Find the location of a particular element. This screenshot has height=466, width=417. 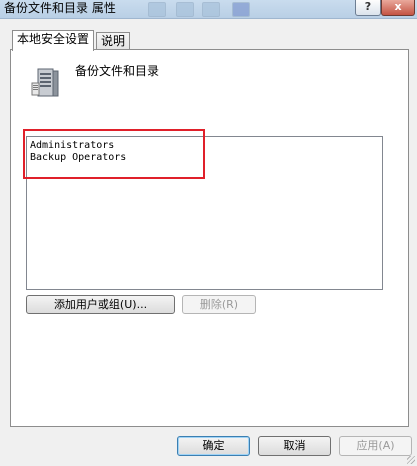

title-bar: 备份文件和目录 属性 ? x is located at coordinates (208, 9).